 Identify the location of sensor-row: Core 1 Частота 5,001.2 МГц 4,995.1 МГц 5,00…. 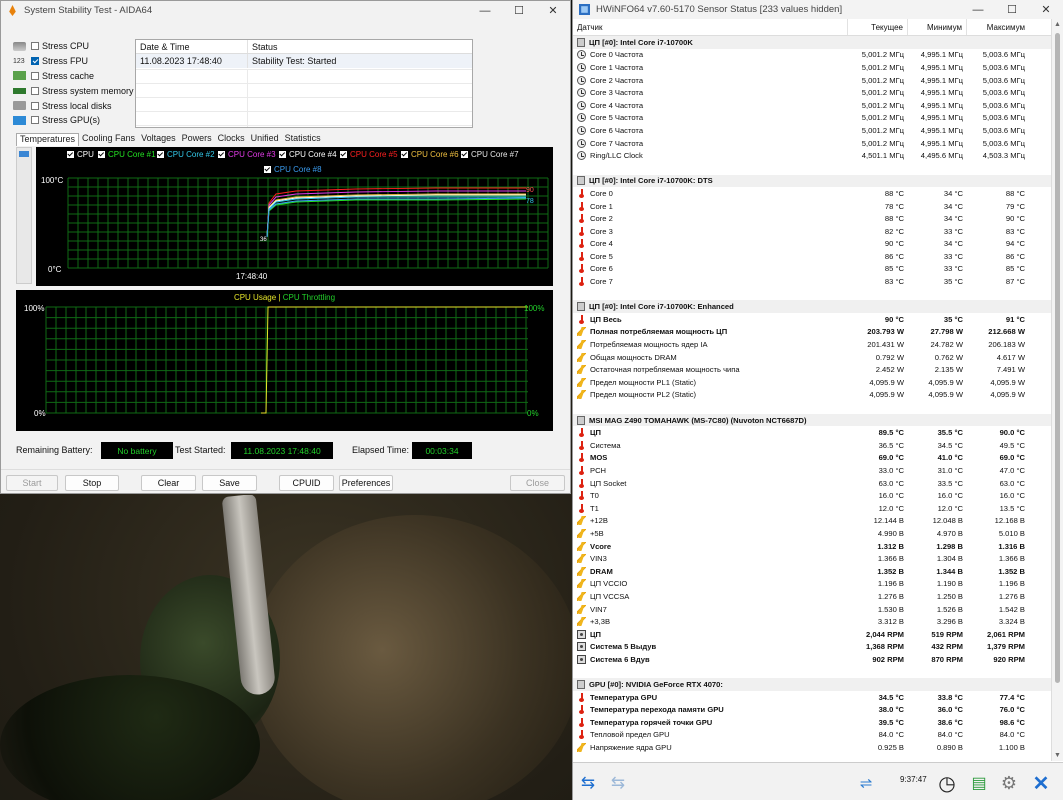
(812, 67).